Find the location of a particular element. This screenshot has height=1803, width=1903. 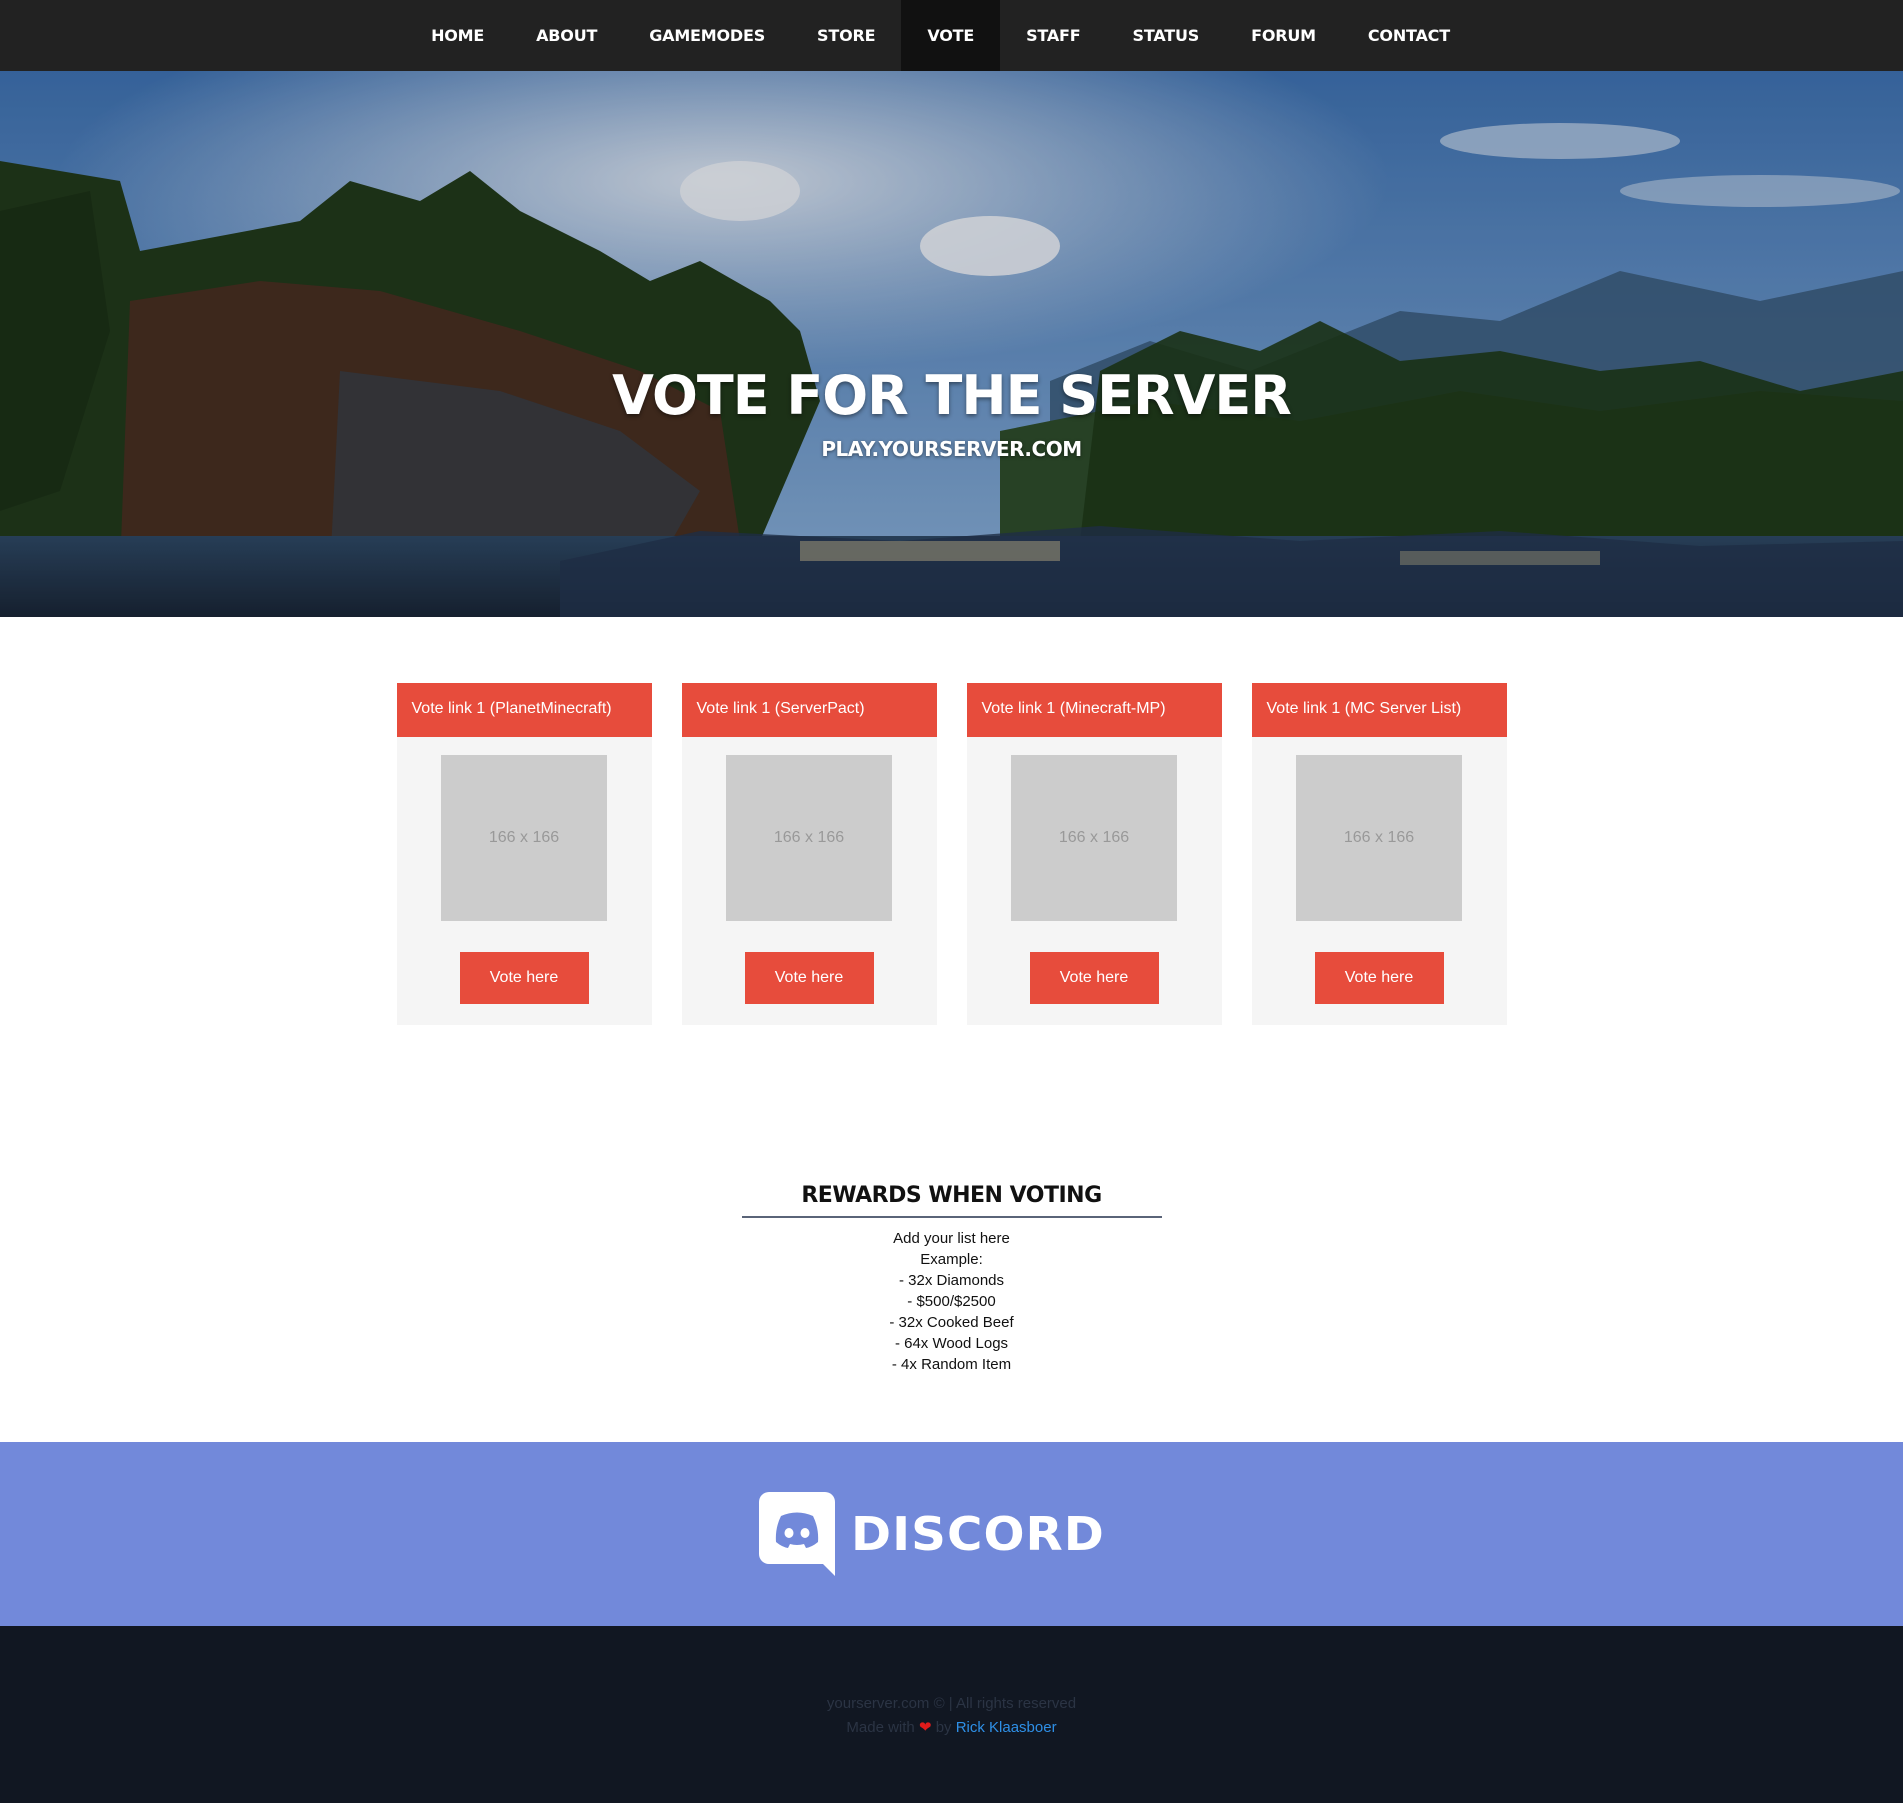

rewards-line: - $500/$2500 is located at coordinates (951, 1301).